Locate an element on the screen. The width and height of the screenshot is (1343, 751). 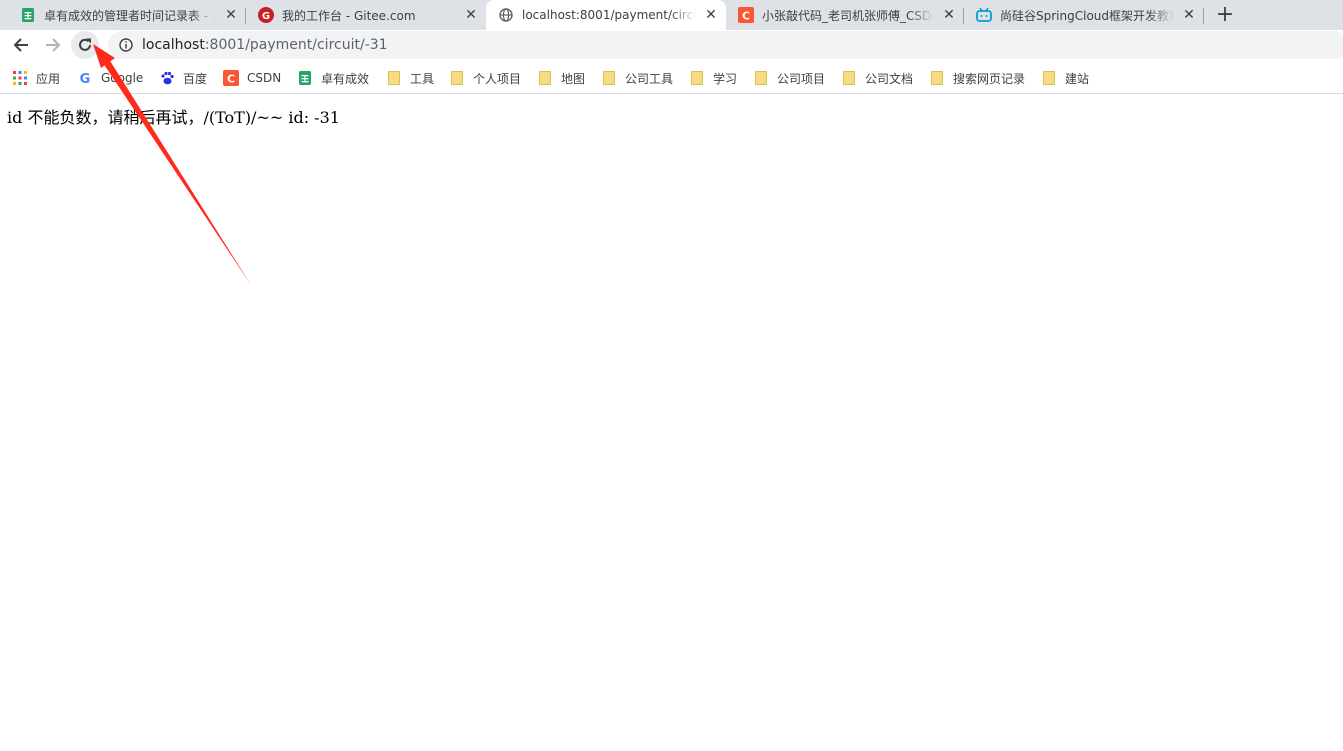
arrow-right-icon is located at coordinates (53, 45).